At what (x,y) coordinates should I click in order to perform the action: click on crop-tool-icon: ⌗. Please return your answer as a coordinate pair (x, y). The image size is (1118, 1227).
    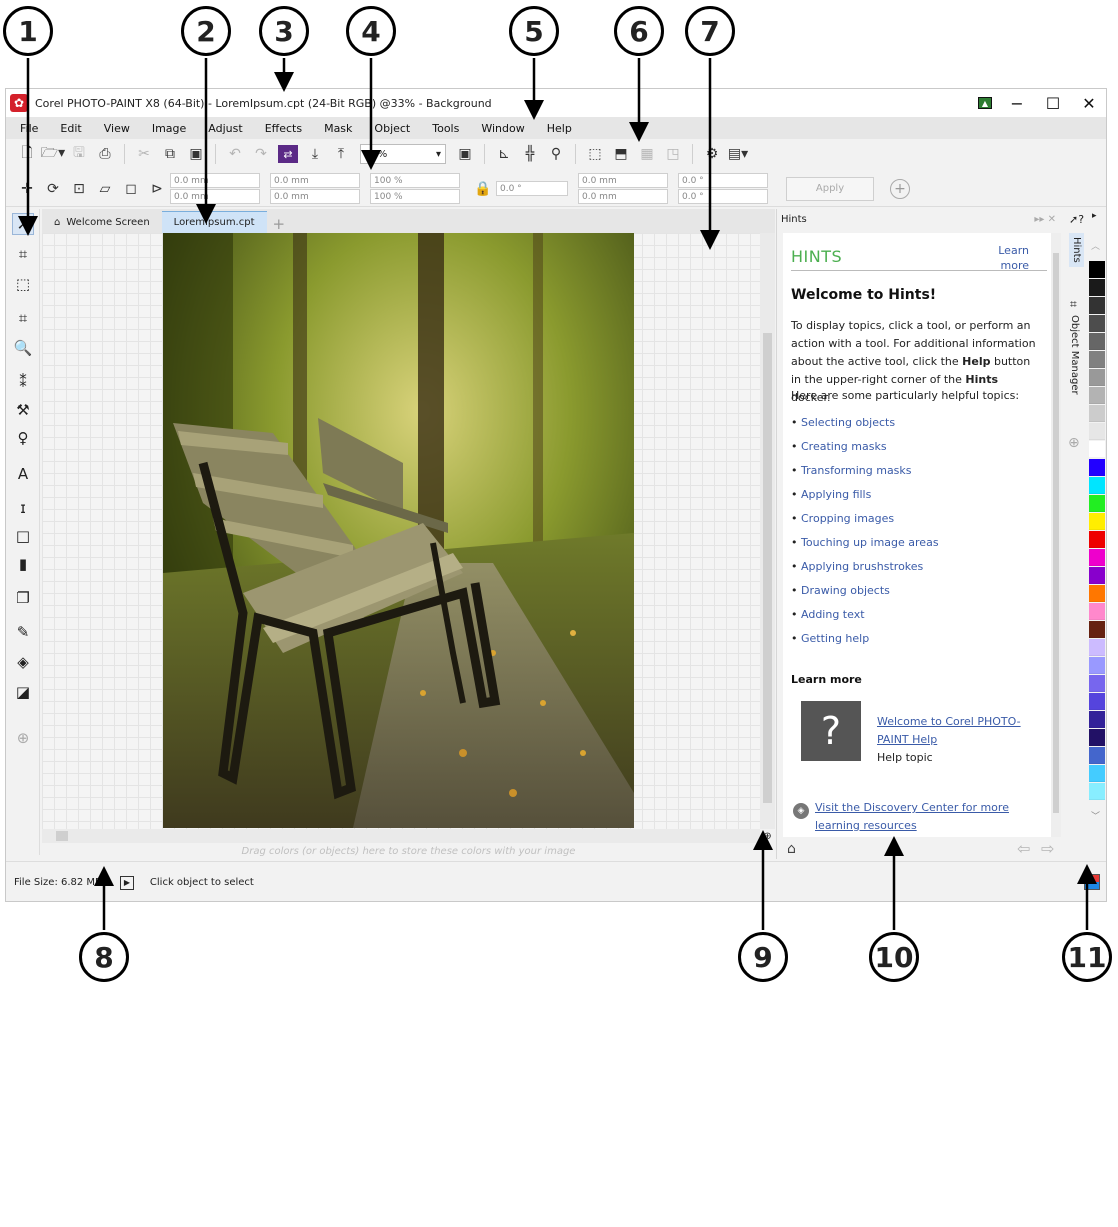
    Looking at the image, I should click on (23, 318).